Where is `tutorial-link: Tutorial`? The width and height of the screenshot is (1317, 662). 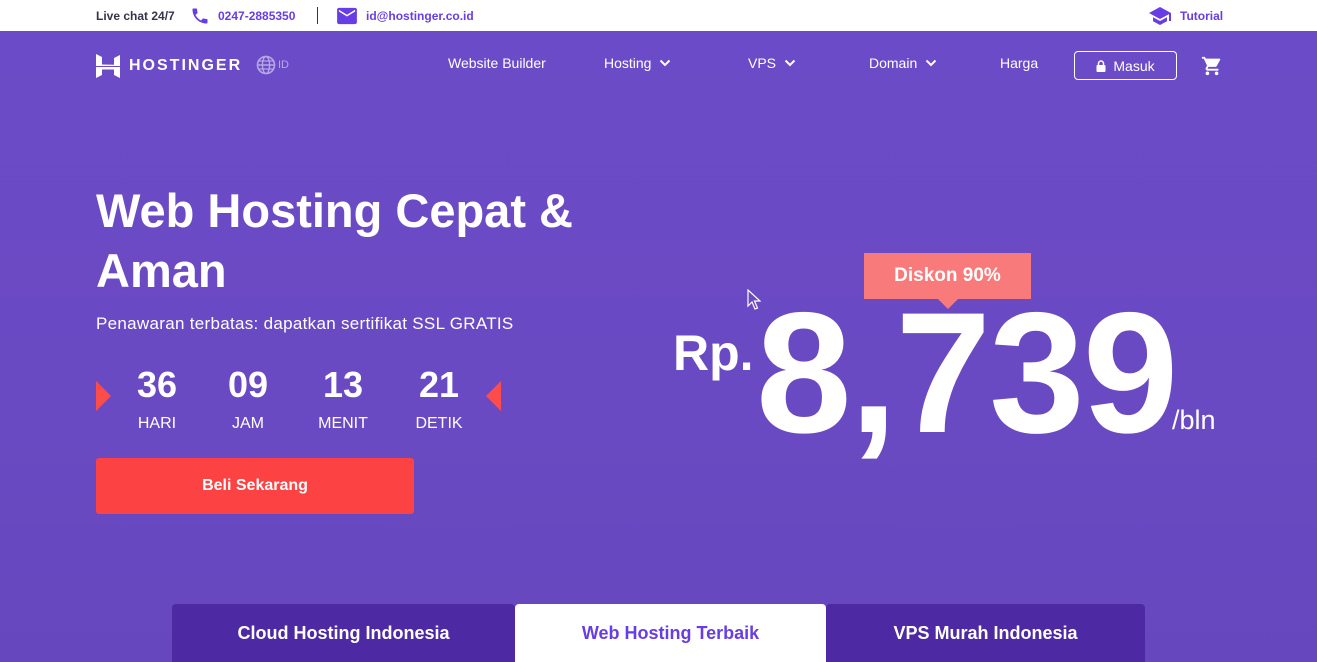
tutorial-link: Tutorial is located at coordinates (1185, 15).